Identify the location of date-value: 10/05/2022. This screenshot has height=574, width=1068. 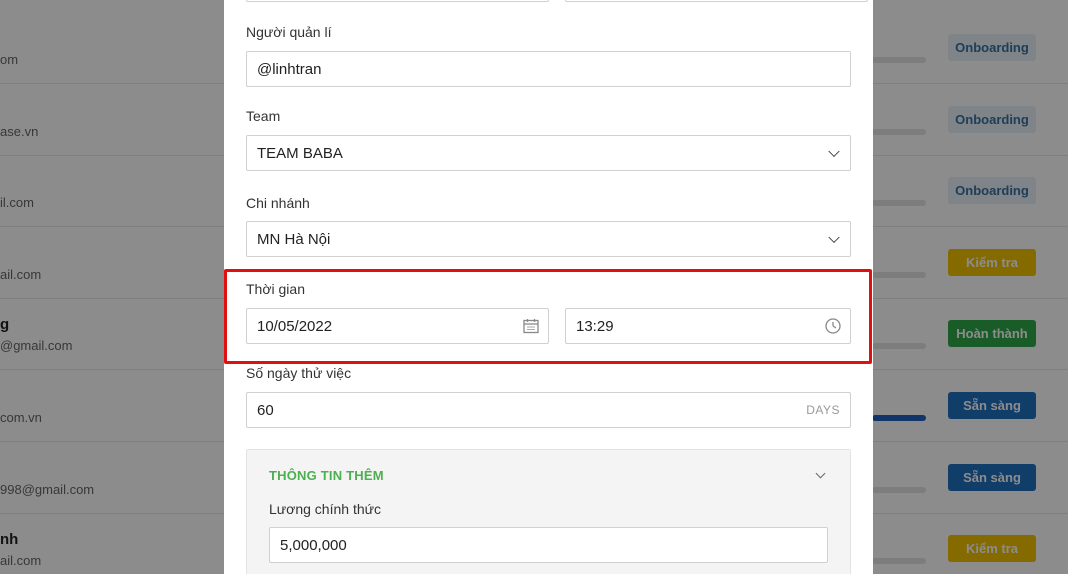
(295, 326).